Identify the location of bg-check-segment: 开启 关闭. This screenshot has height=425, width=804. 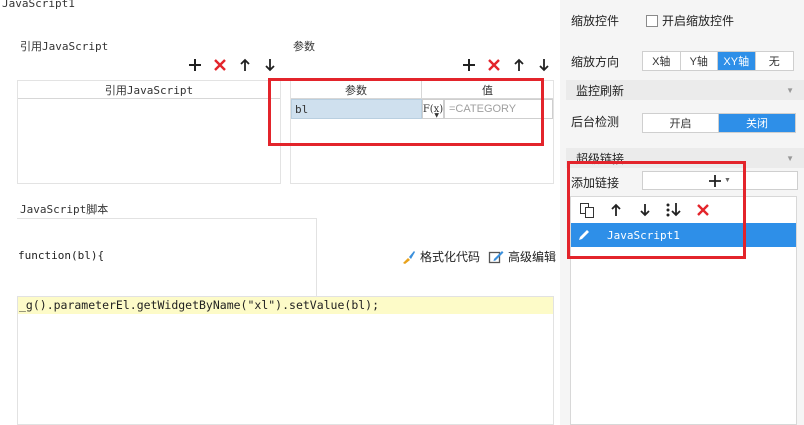
(719, 123).